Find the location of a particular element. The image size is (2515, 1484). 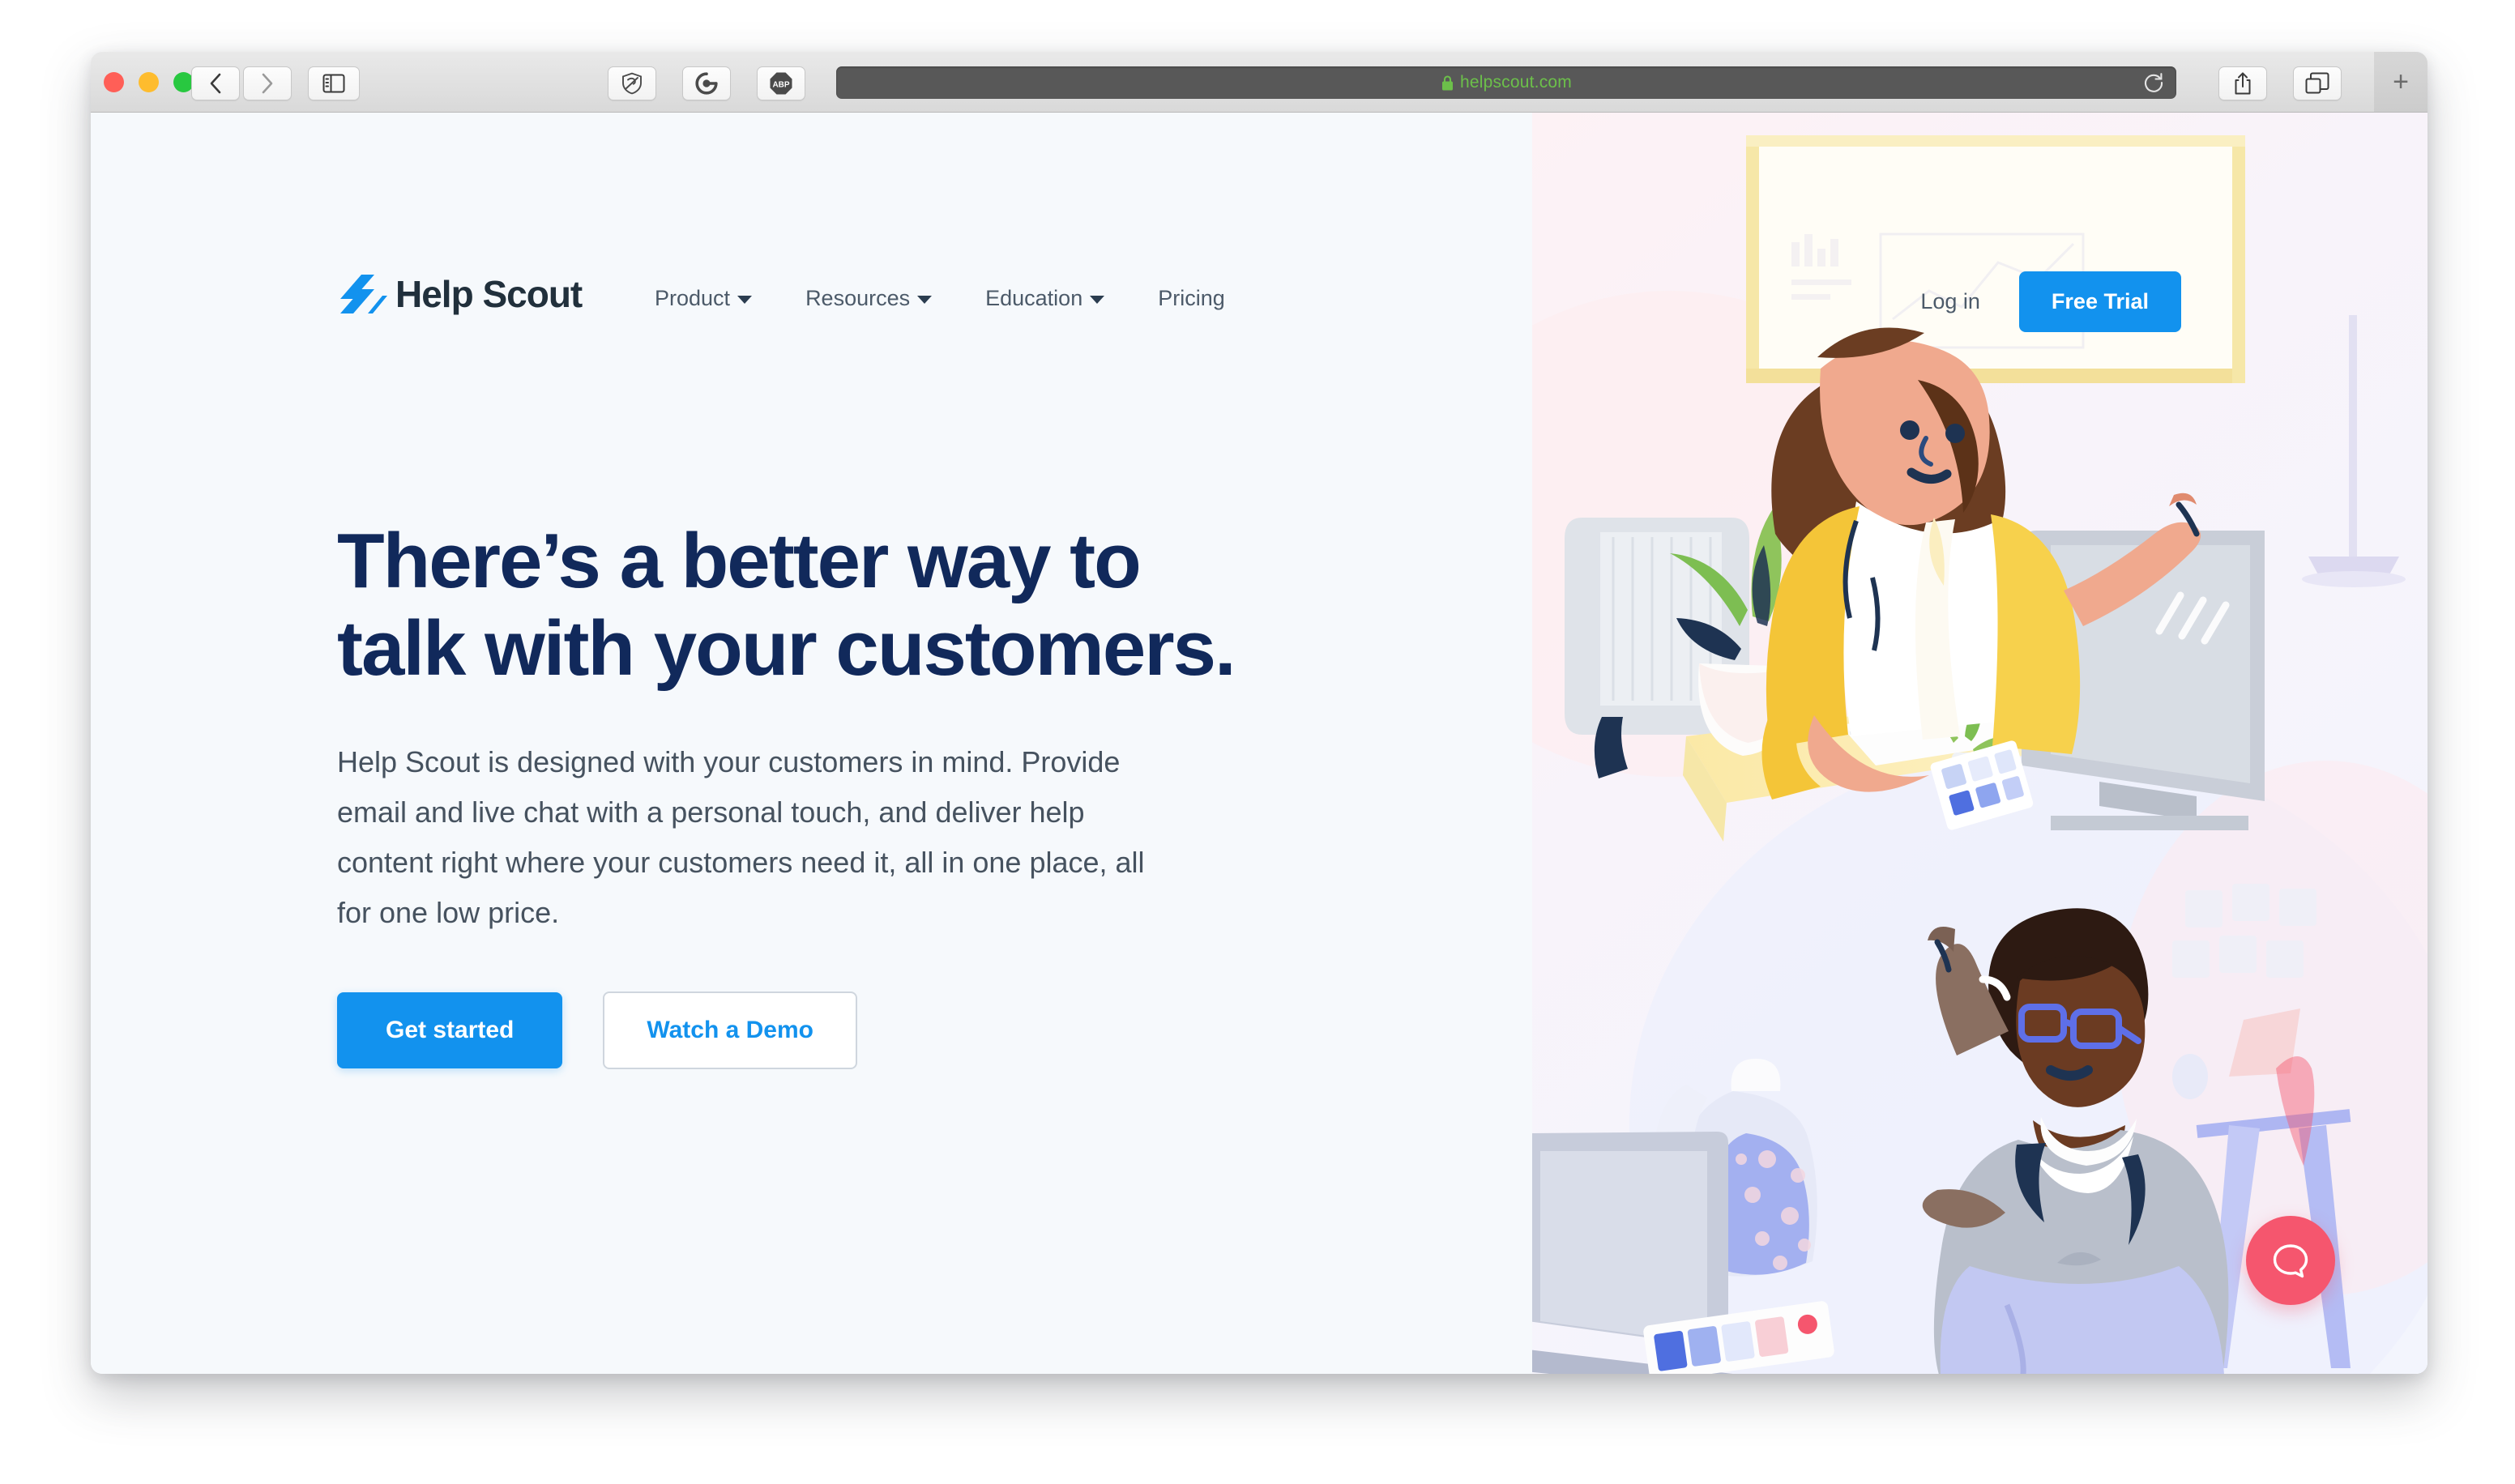

browser-toolbar: ABP helpscout.com + is located at coordinates (1259, 82).